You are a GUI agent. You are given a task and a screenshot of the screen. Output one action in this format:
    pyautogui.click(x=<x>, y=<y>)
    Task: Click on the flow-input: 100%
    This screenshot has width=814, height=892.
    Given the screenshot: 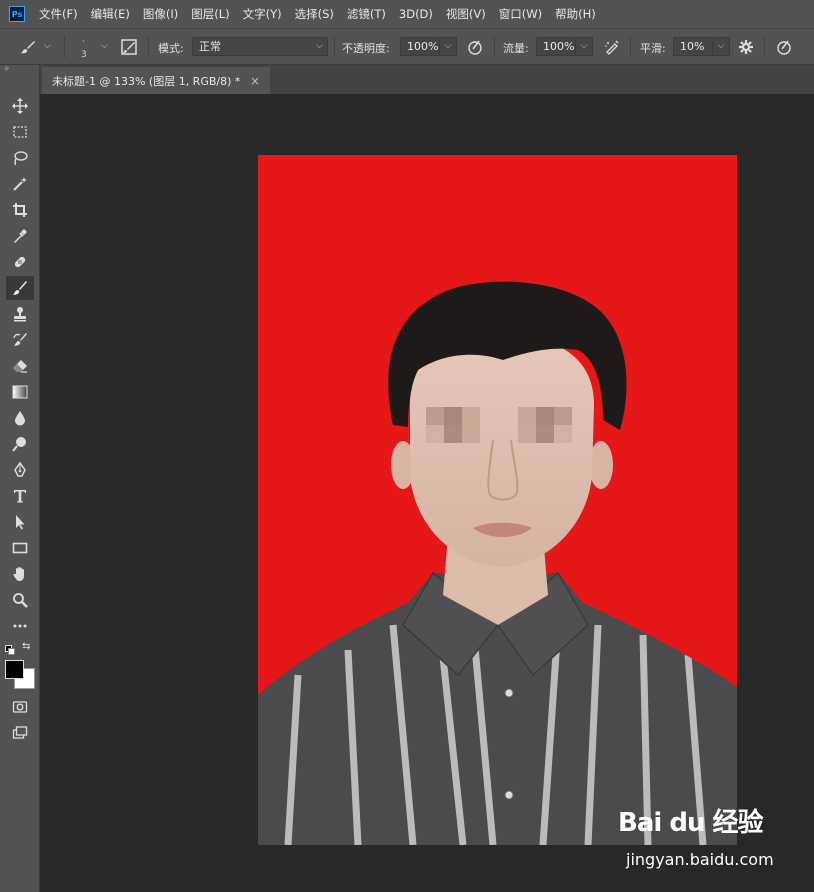 What is the action you would take?
    pyautogui.click(x=556, y=46)
    